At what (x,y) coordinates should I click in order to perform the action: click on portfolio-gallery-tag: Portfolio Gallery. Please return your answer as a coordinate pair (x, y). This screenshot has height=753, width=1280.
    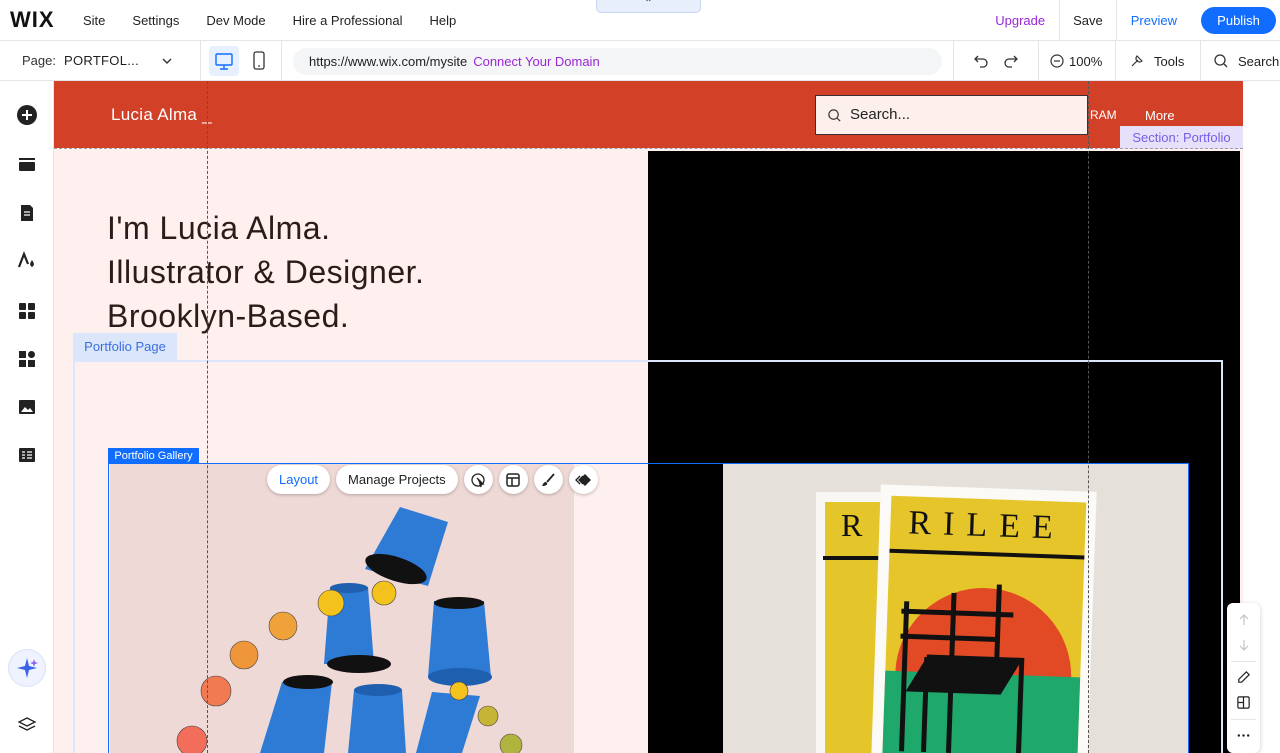
    Looking at the image, I should click on (153, 456).